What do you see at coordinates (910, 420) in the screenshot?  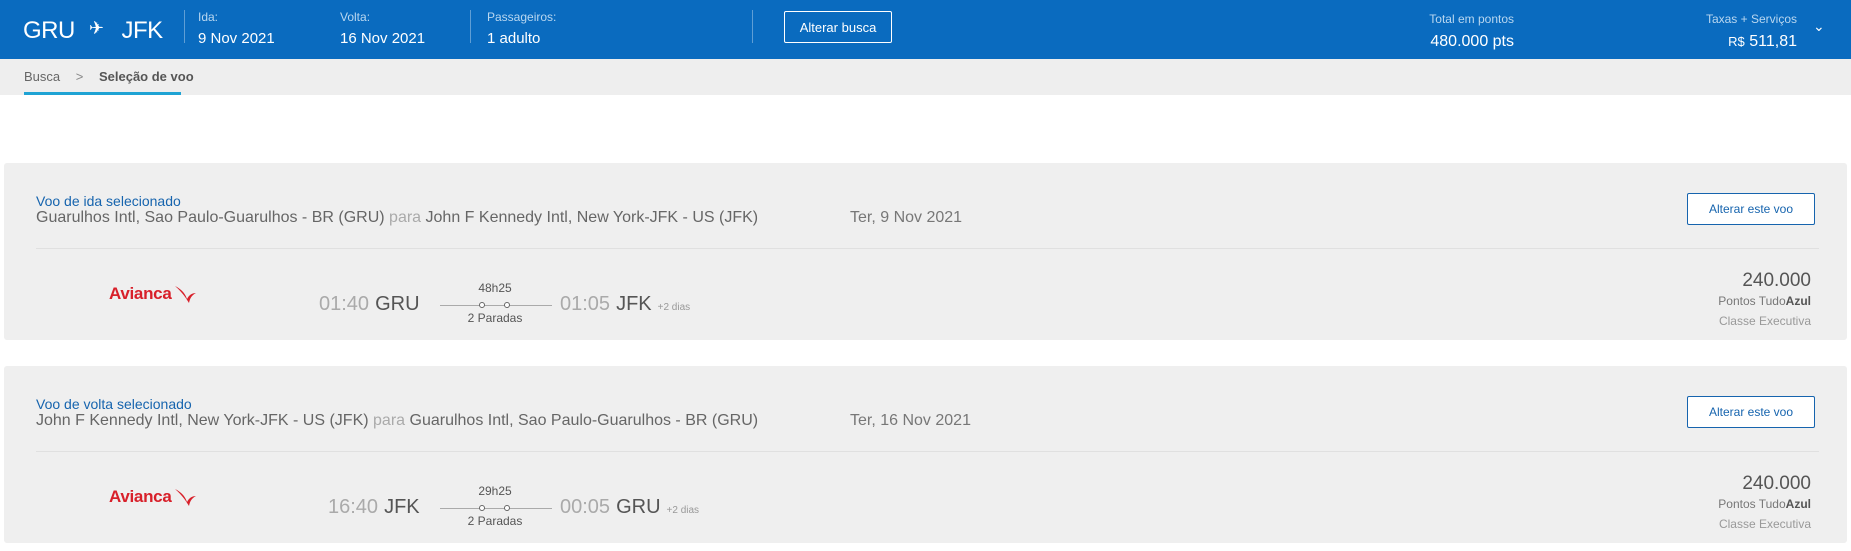 I see `return-date: Ter, 16 Nov 2021` at bounding box center [910, 420].